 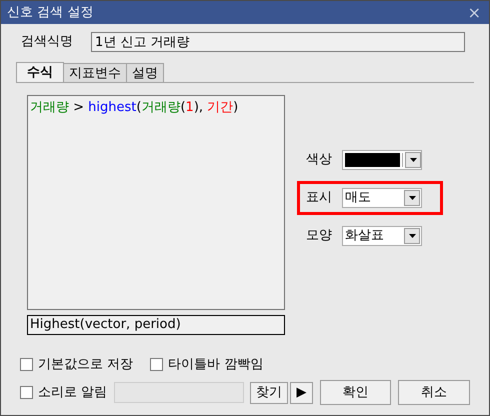 What do you see at coordinates (86, 365) in the screenshot?
I see `checkbox-label: 기본값으로 저장` at bounding box center [86, 365].